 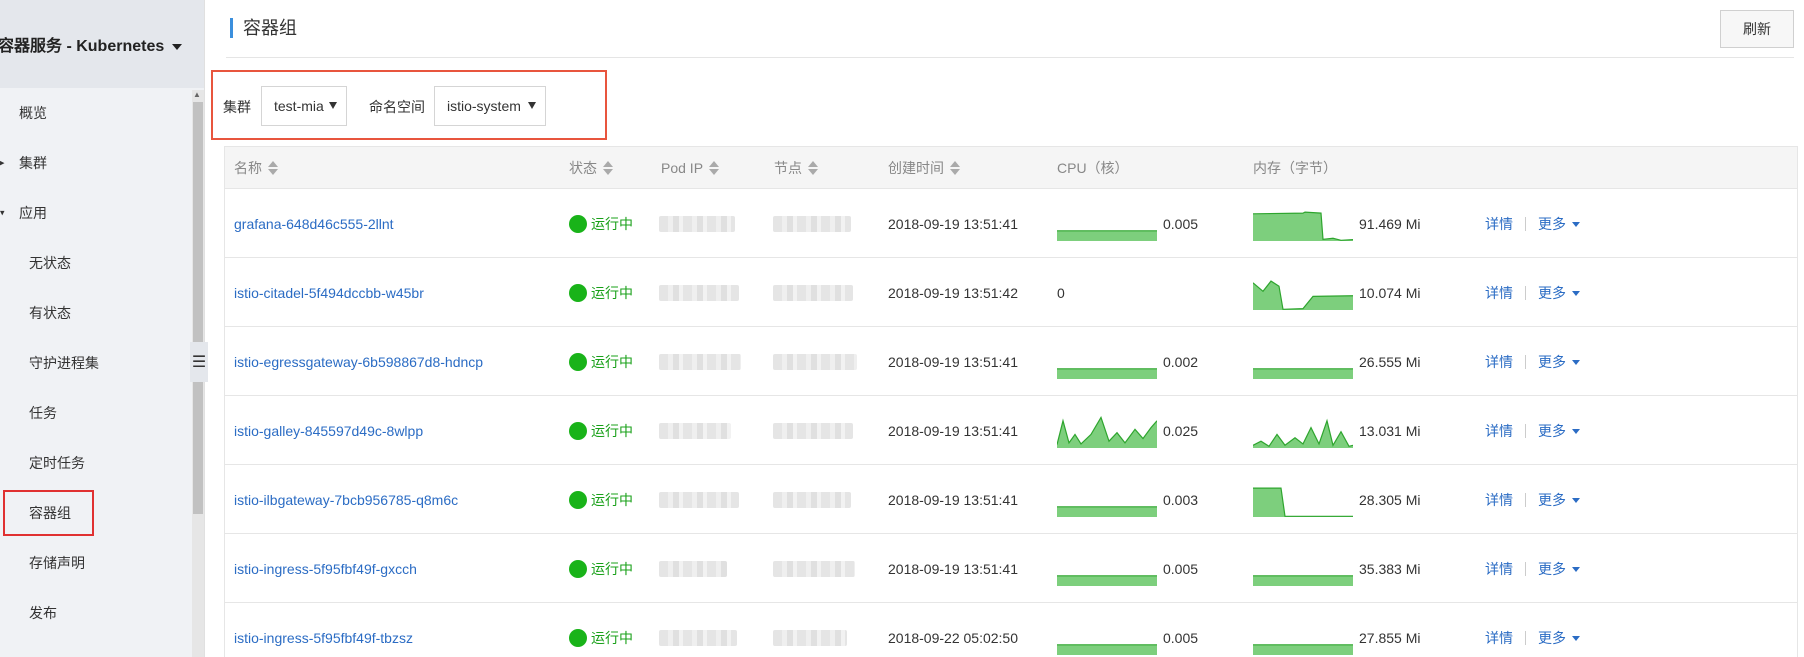 I want to click on actions-cell: 详情 更多, so click(x=1532, y=430).